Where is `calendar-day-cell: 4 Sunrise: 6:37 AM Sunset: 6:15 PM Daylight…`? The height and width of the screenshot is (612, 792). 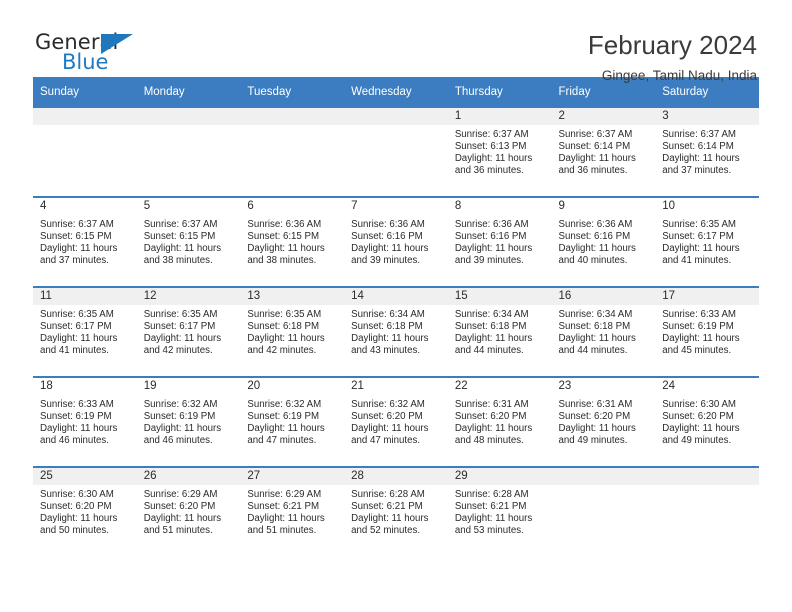
calendar-day-cell: 4 Sunrise: 6:37 AM Sunset: 6:15 PM Daylight… is located at coordinates (85, 241).